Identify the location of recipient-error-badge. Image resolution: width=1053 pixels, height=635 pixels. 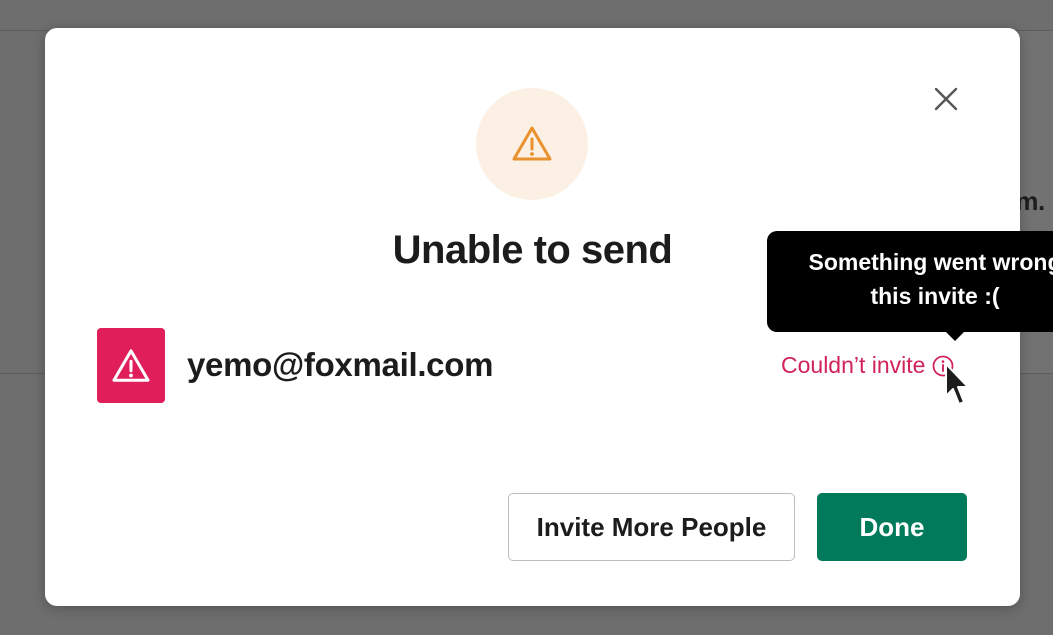
(131, 365).